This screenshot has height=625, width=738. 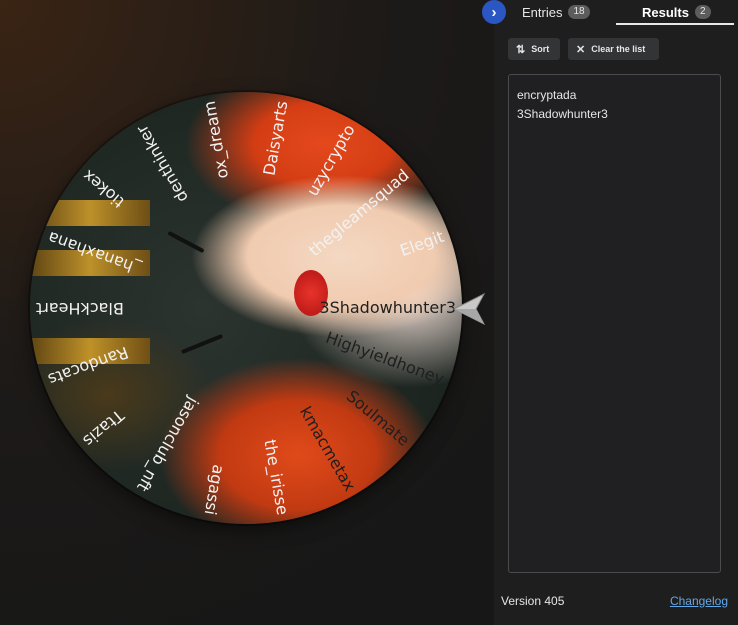 What do you see at coordinates (616, 13) in the screenshot?
I see `tab-bar: Entries 18 Results 2` at bounding box center [616, 13].